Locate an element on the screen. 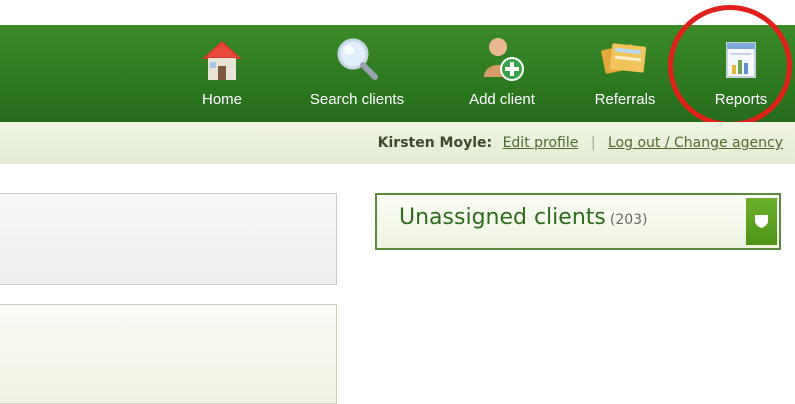 The image size is (795, 404). nav-add-client-label: Add client is located at coordinates (502, 99).